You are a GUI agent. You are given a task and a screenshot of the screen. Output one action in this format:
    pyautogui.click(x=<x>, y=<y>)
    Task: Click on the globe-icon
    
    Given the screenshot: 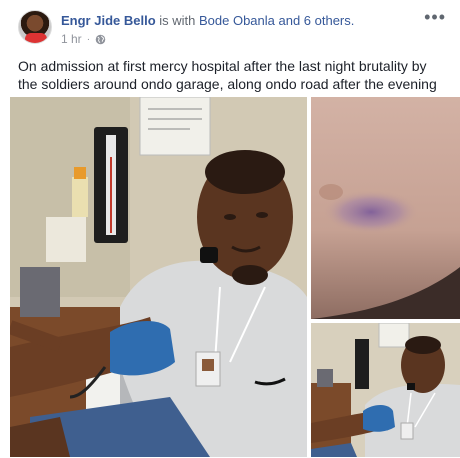 What is the action you would take?
    pyautogui.click(x=100, y=39)
    